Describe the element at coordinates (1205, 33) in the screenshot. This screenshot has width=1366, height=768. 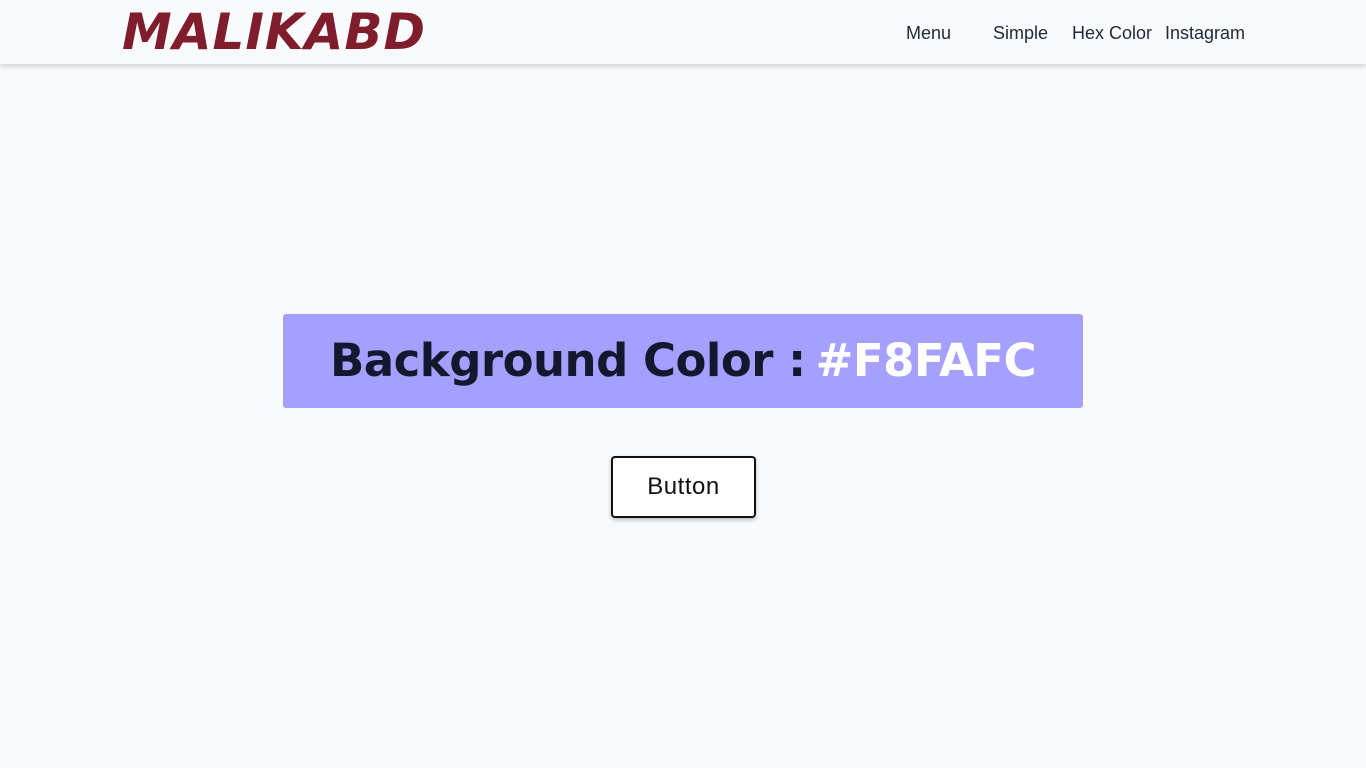
I see `nav-link-instagram: Instagram` at that location.